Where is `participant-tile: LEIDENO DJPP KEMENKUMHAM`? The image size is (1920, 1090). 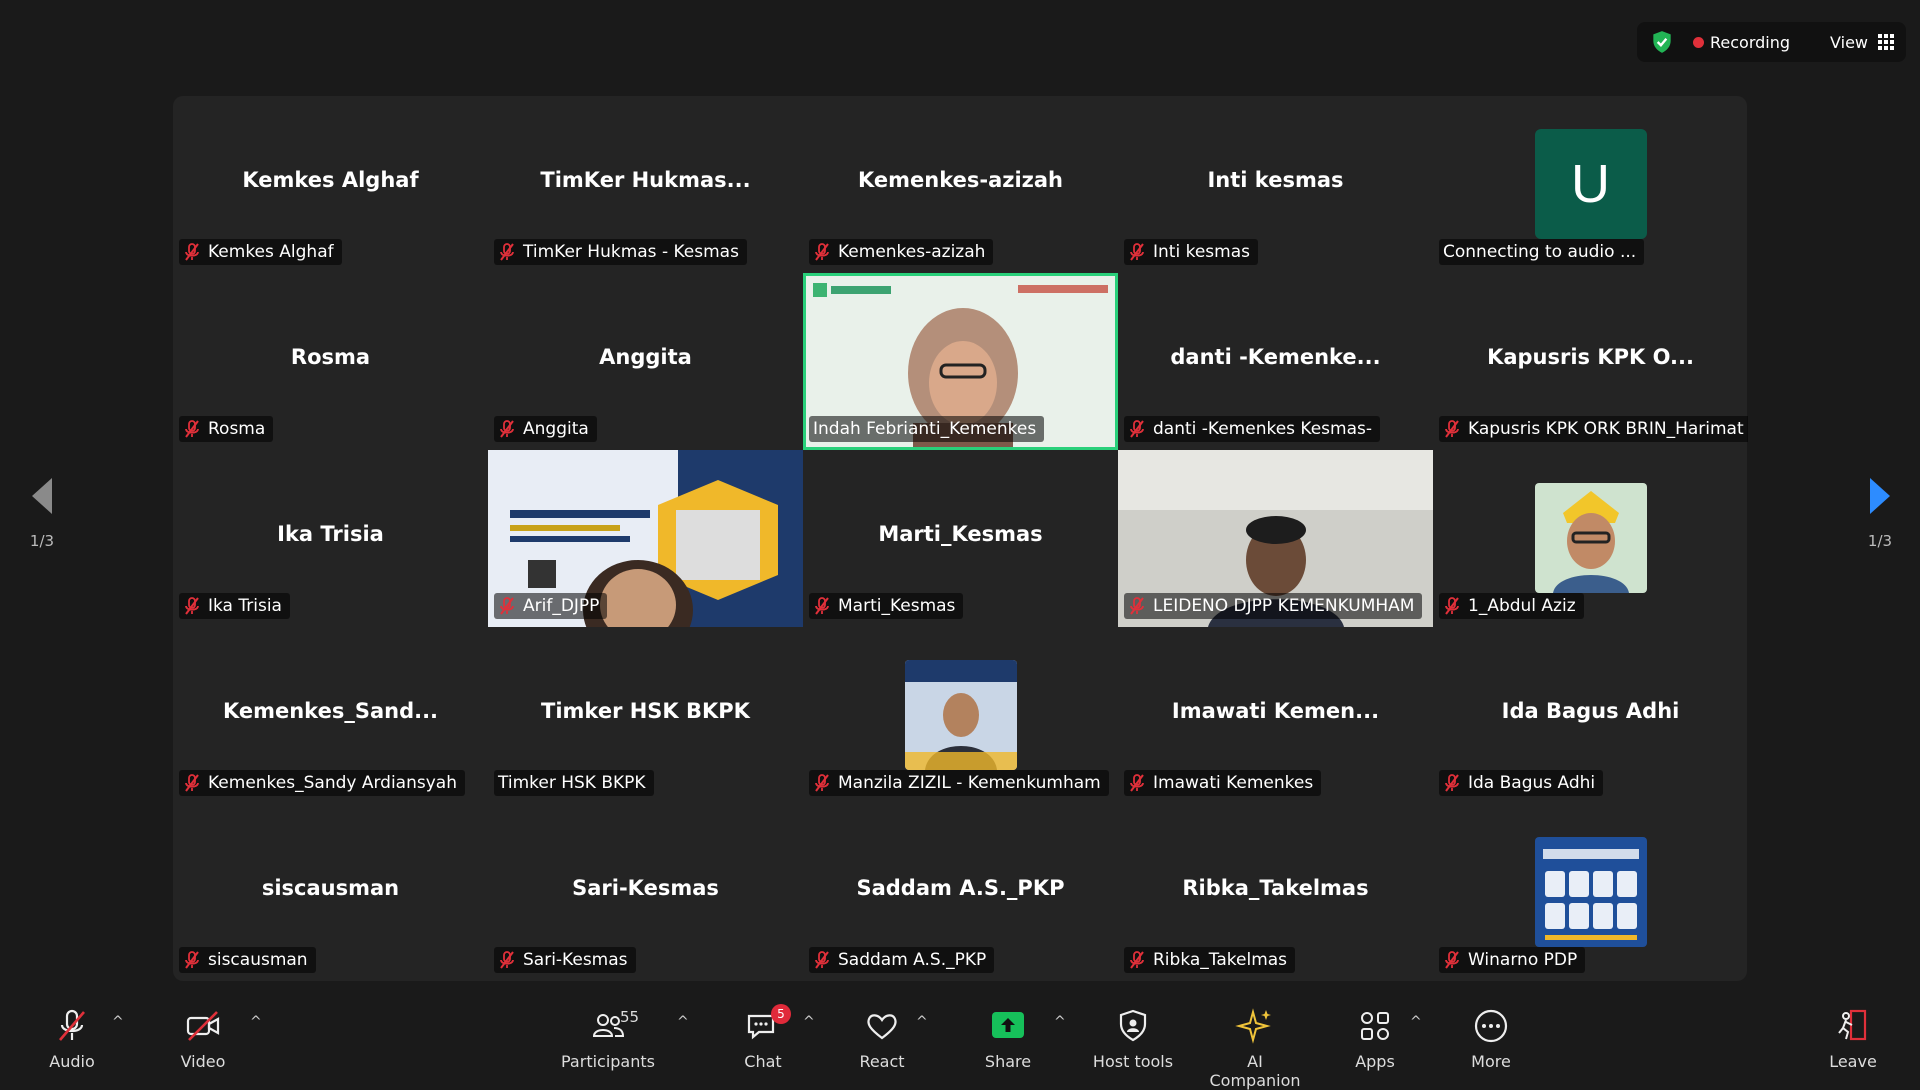 participant-tile: LEIDENO DJPP KEMENKUMHAM is located at coordinates (1275, 538).